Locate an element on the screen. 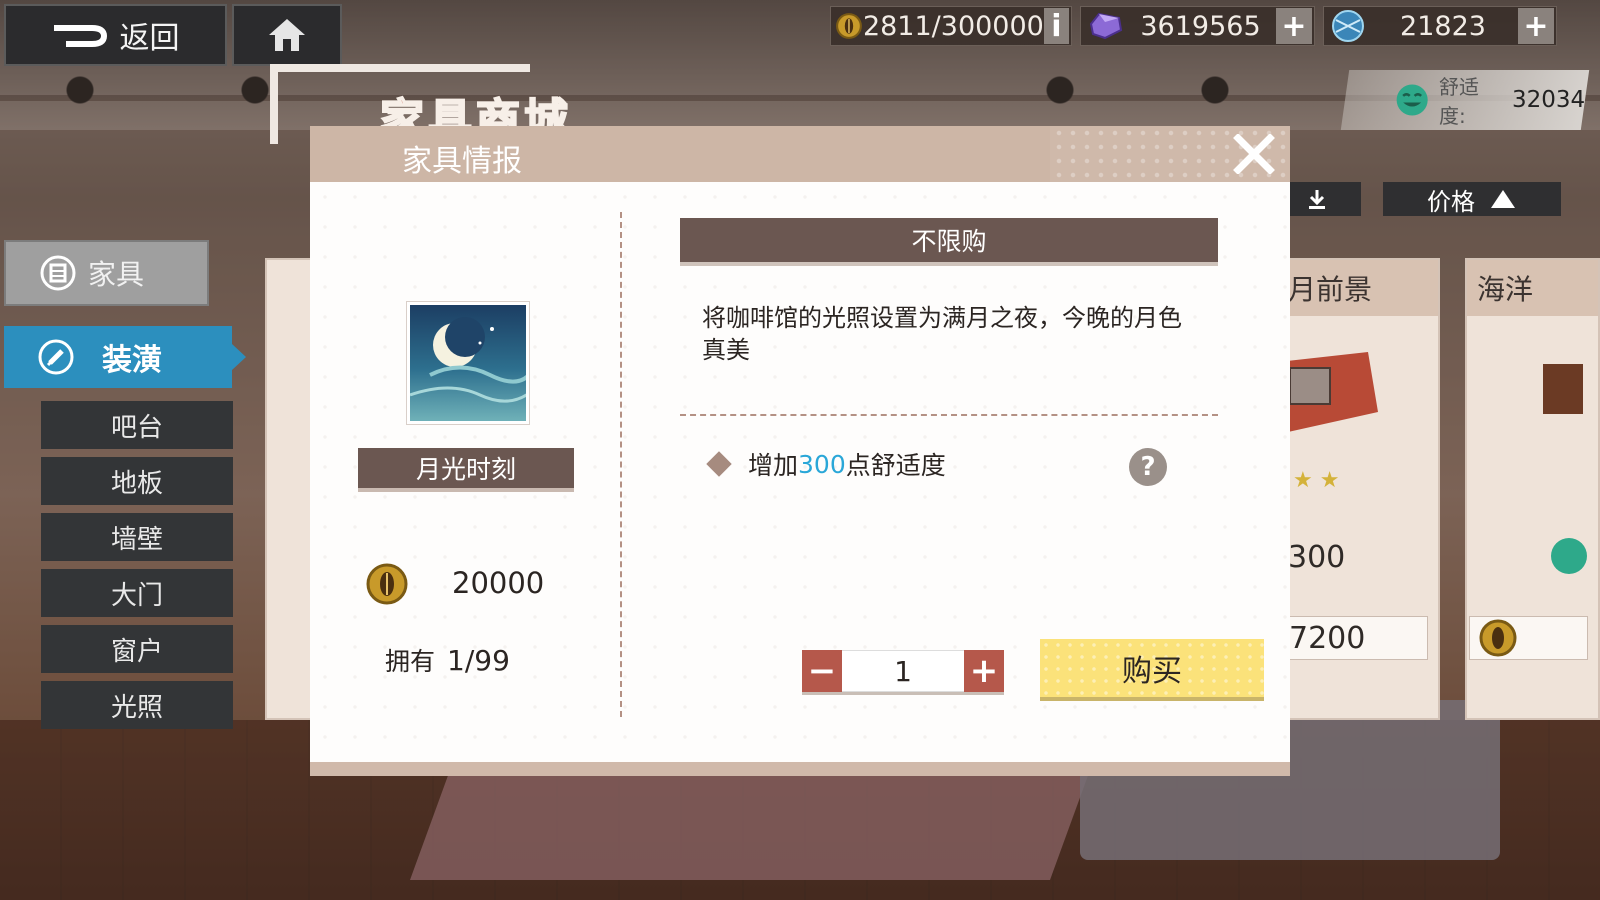  category-decoration: 装潢 is located at coordinates (125, 357).